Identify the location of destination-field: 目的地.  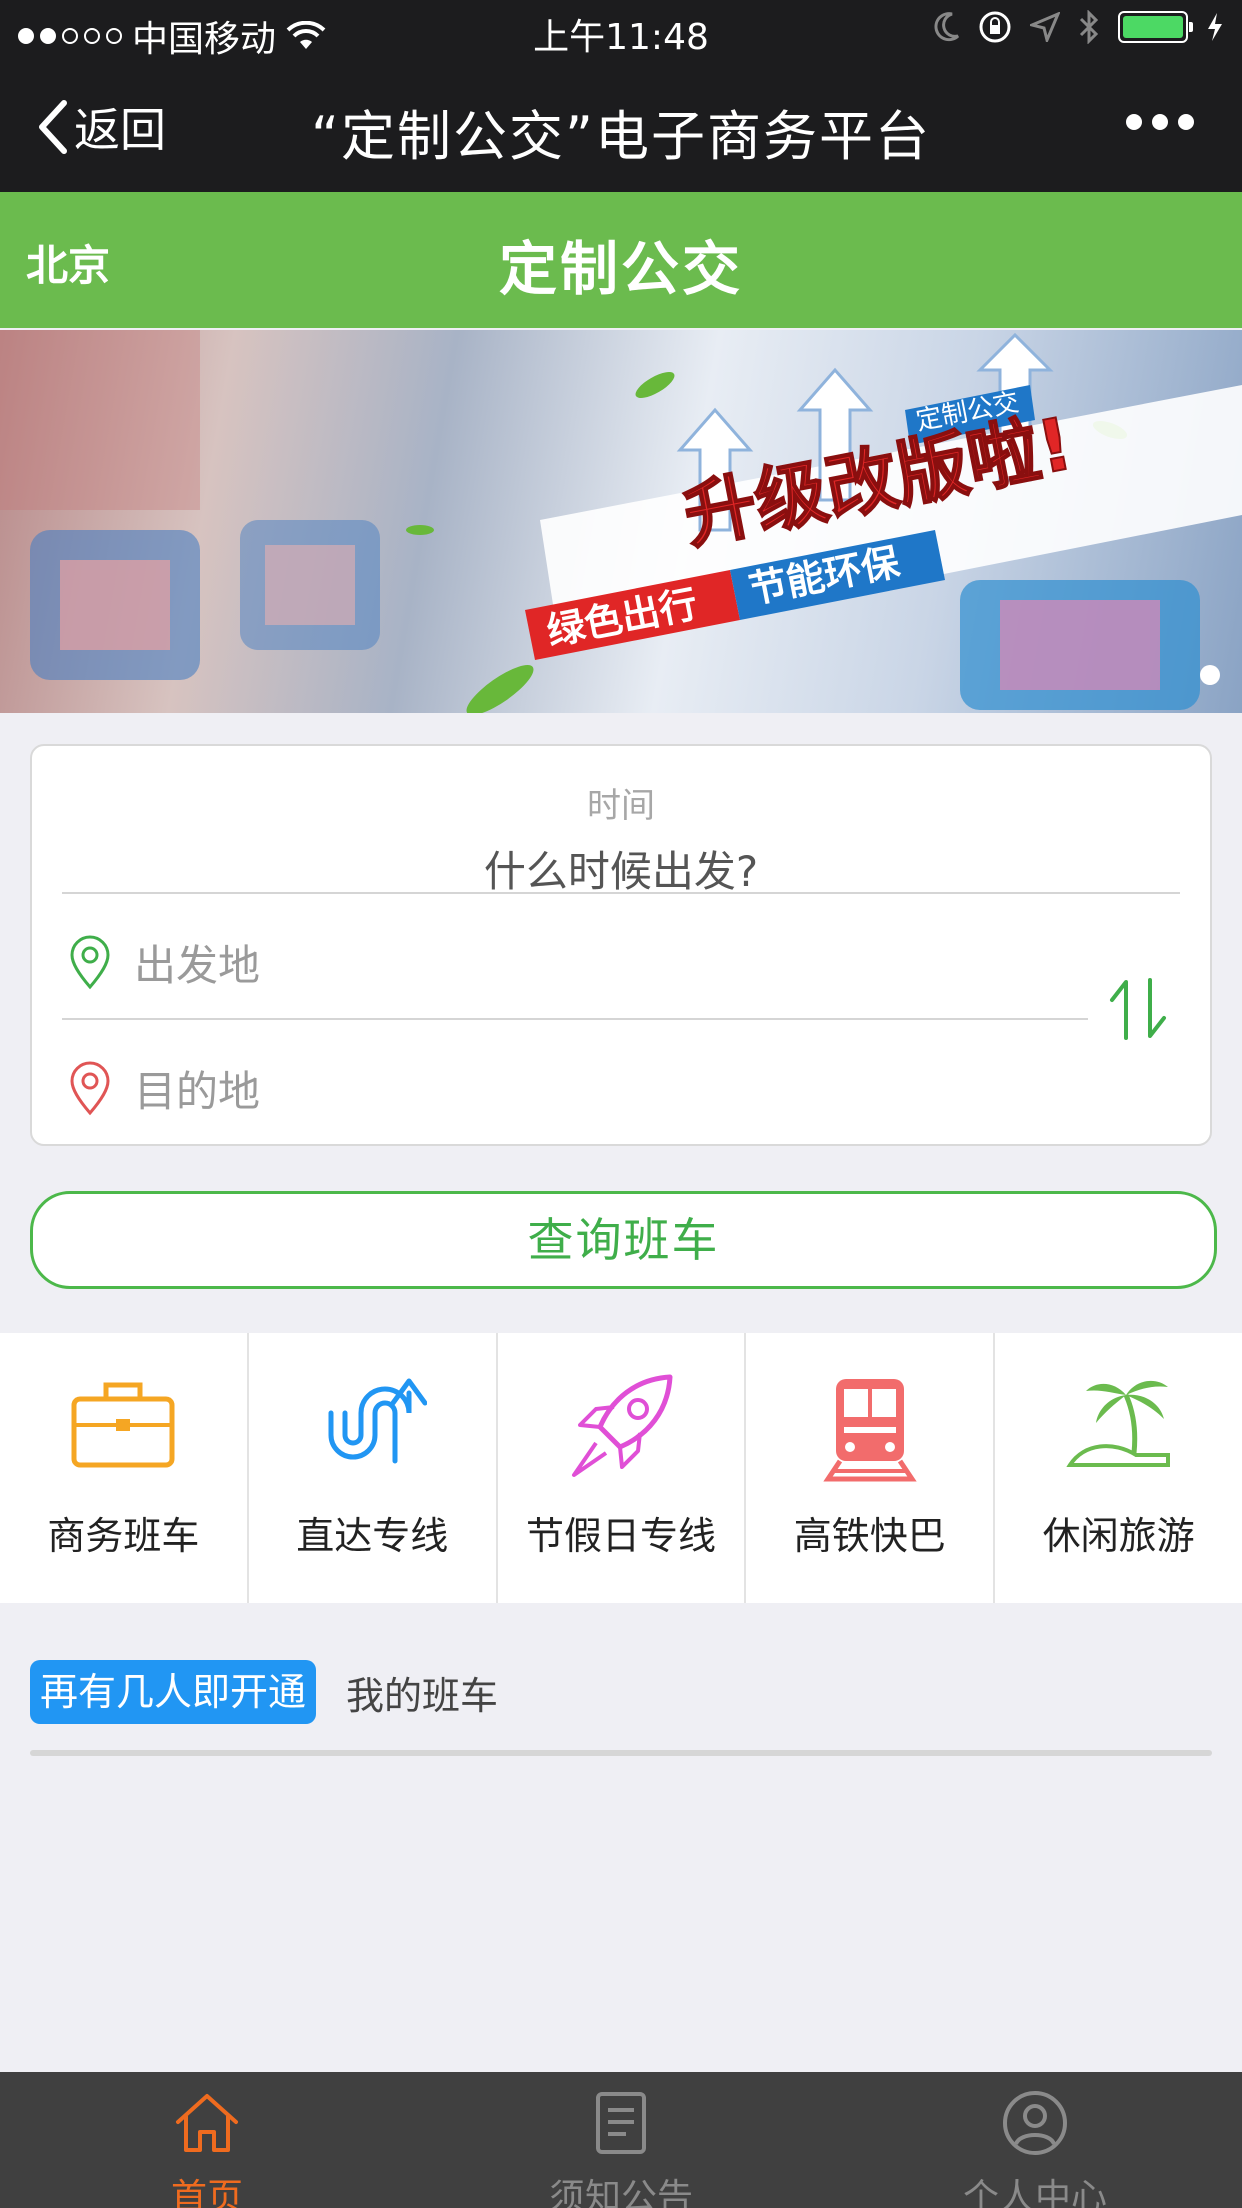
(164, 1088).